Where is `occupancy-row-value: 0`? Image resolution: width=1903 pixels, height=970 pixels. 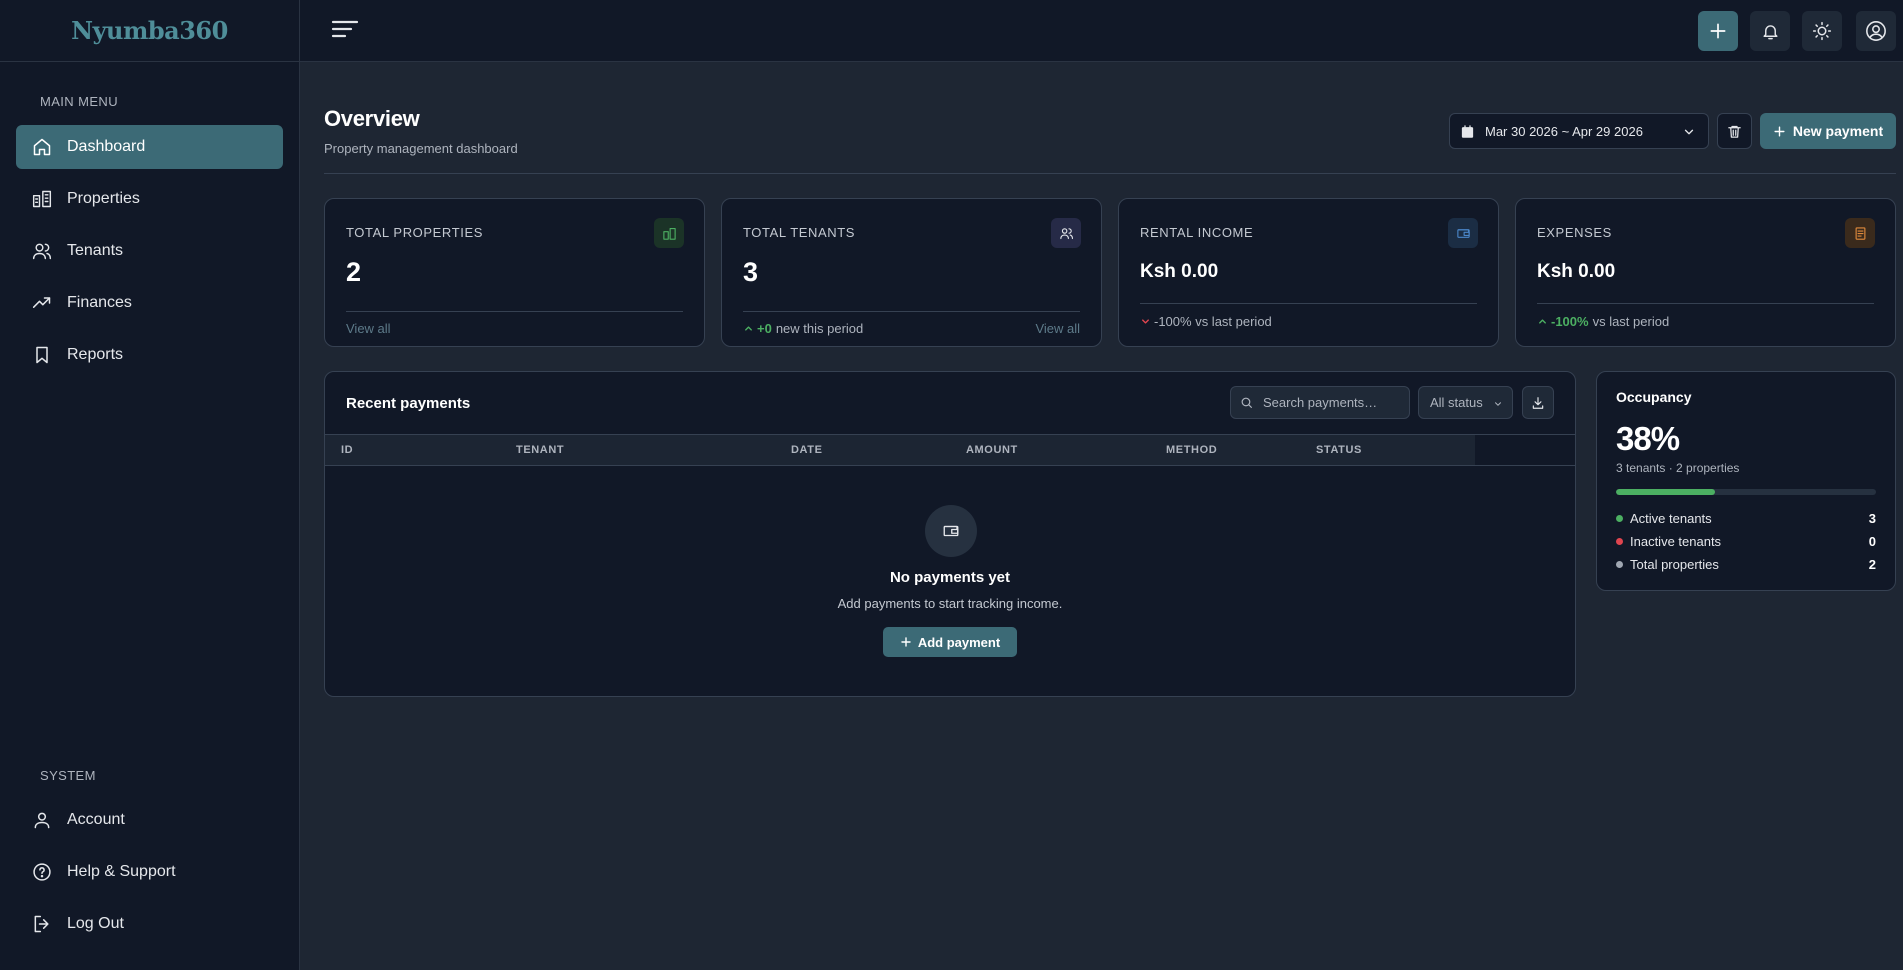 occupancy-row-value: 0 is located at coordinates (1872, 541).